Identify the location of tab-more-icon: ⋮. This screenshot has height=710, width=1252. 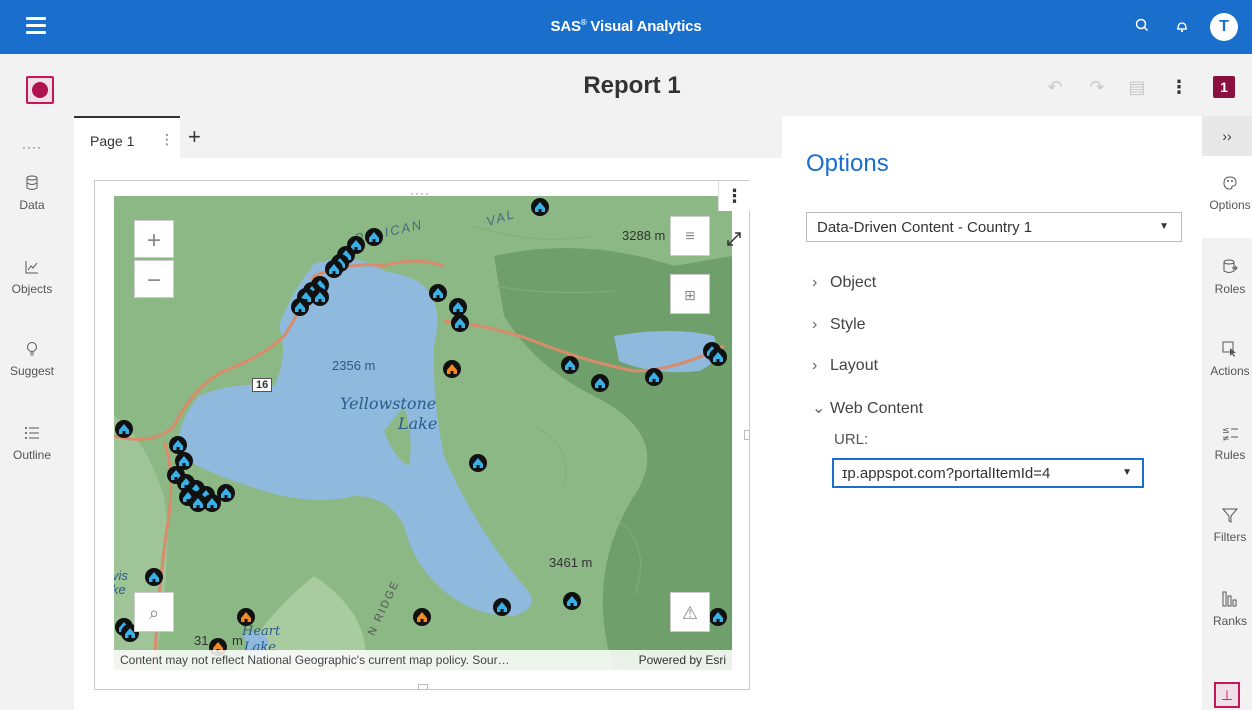
(167, 139).